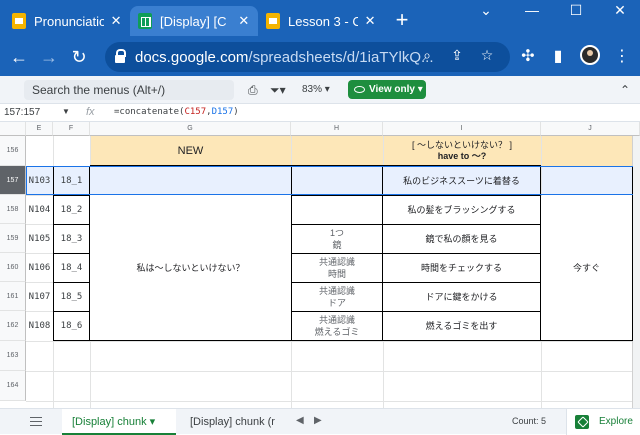  What do you see at coordinates (620, 10) in the screenshot?
I see `window-close-button: ✕` at bounding box center [620, 10].